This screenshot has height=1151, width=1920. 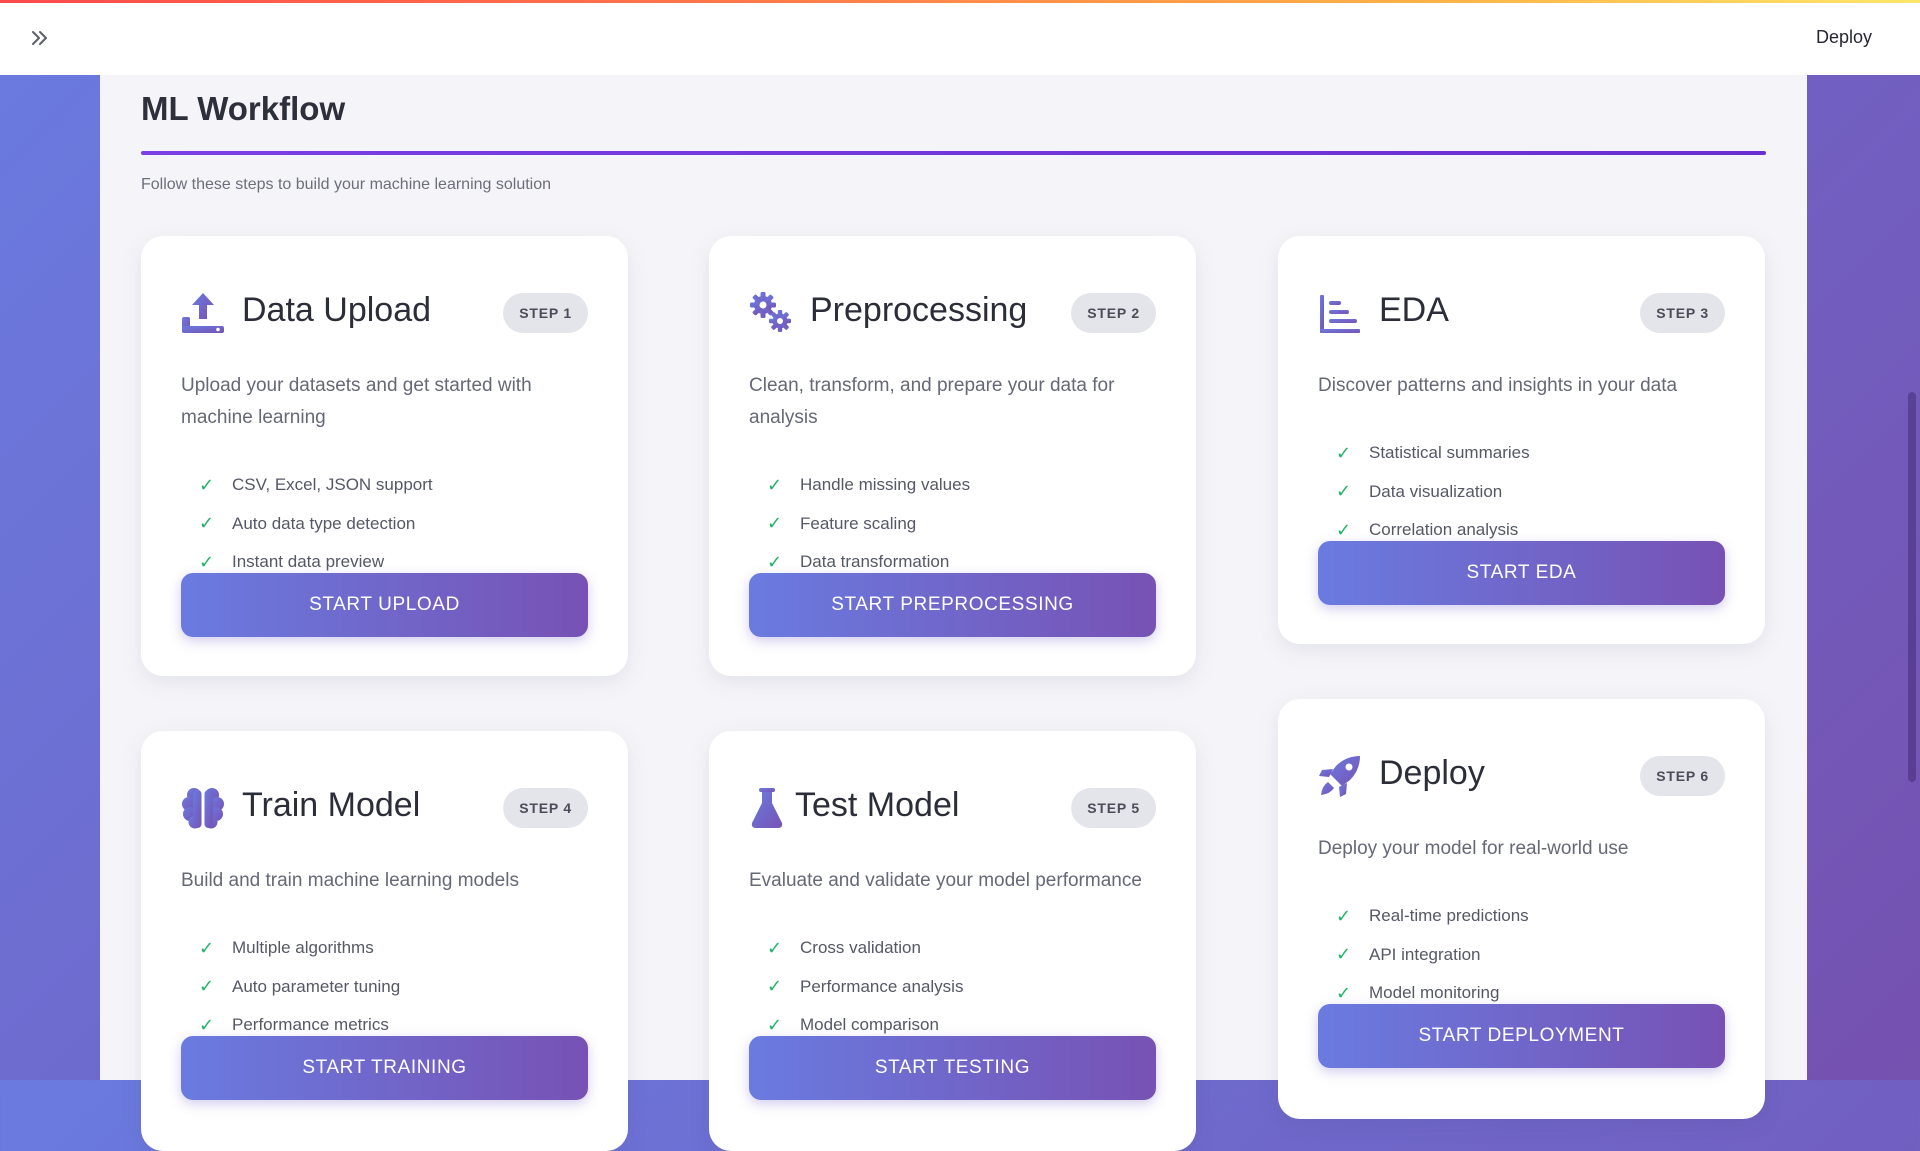 What do you see at coordinates (1449, 916) in the screenshot?
I see `feature-label: Real-time predictions` at bounding box center [1449, 916].